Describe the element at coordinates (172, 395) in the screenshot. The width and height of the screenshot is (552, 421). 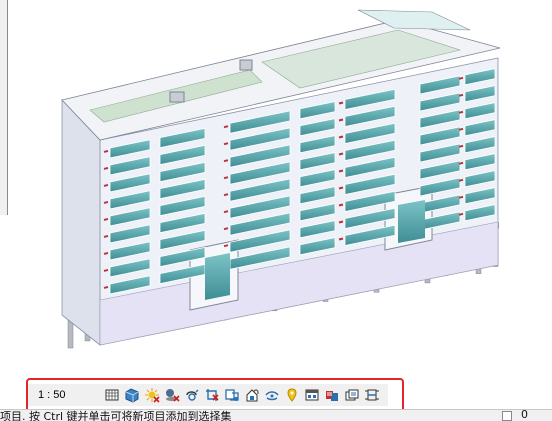
I see `shadows-off-icon` at that location.